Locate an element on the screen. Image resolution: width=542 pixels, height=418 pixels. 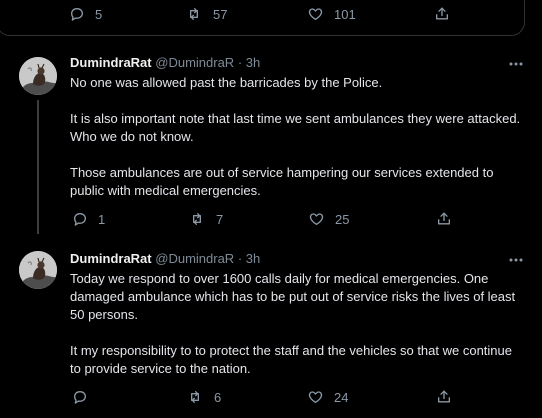
reply-action is located at coordinates (85, 397).